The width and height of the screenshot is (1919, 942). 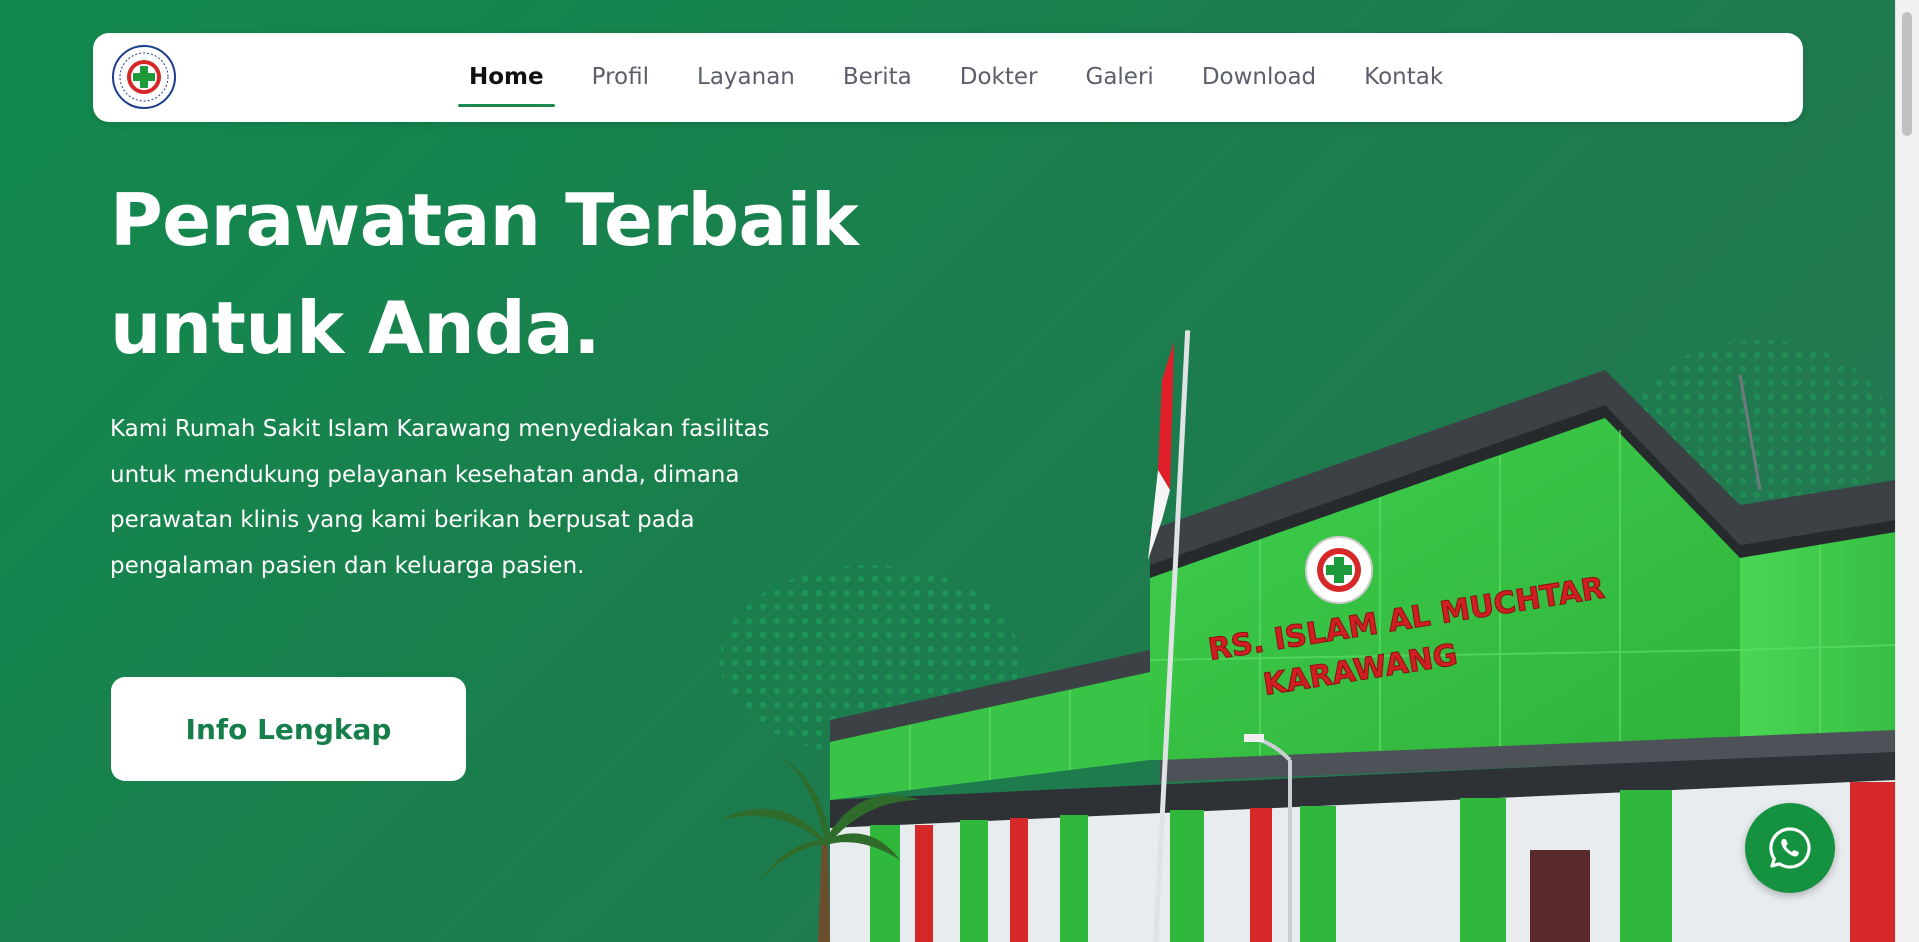 I want to click on nav-item-layanan: Layanan, so click(x=746, y=77).